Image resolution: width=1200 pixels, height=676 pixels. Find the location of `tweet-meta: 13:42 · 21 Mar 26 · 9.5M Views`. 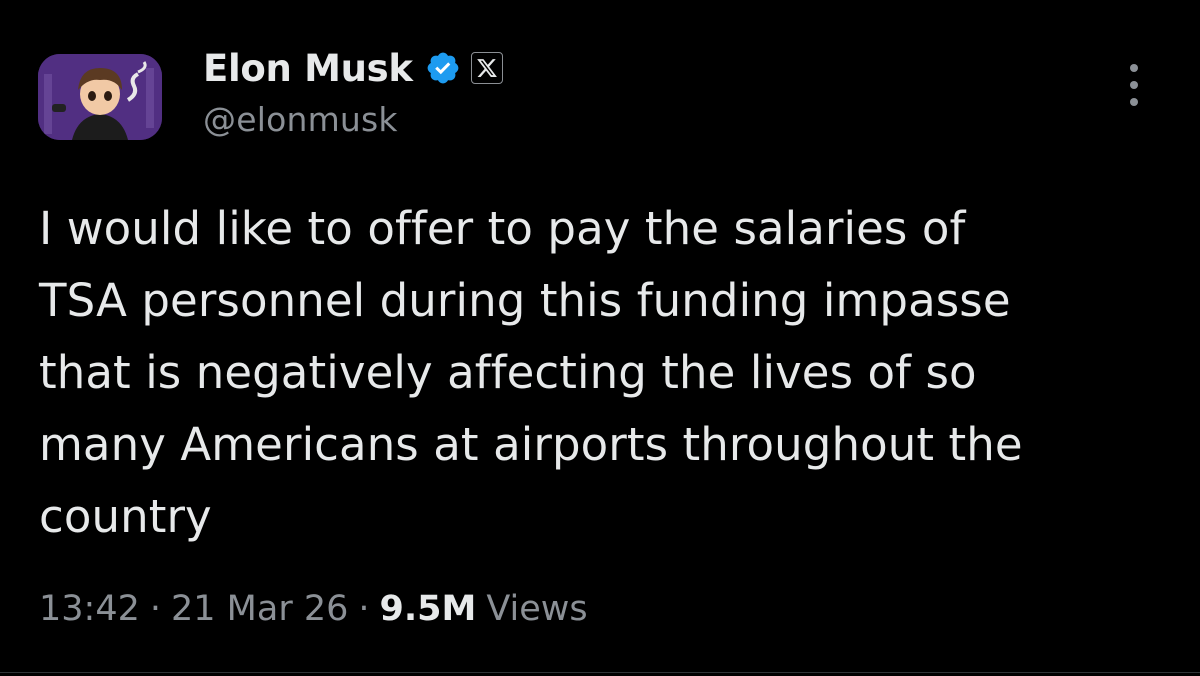

tweet-meta: 13:42 · 21 Mar 26 · 9.5M Views is located at coordinates (313, 609).